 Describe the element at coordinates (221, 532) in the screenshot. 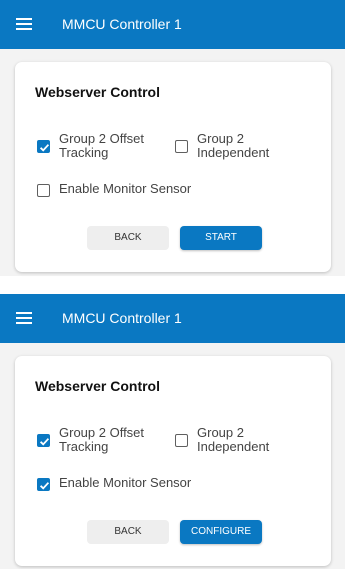

I see `configure-button: CONFIGURE` at that location.